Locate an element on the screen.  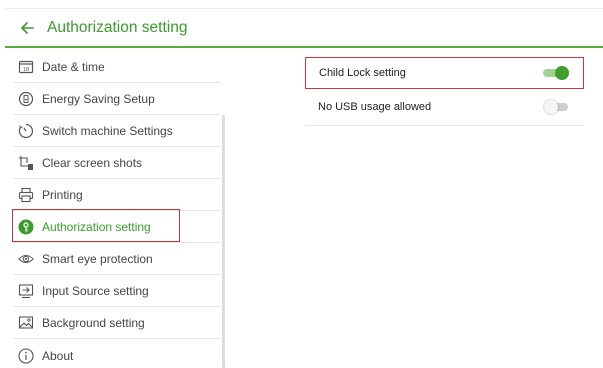
eye-icon is located at coordinates (26, 259).